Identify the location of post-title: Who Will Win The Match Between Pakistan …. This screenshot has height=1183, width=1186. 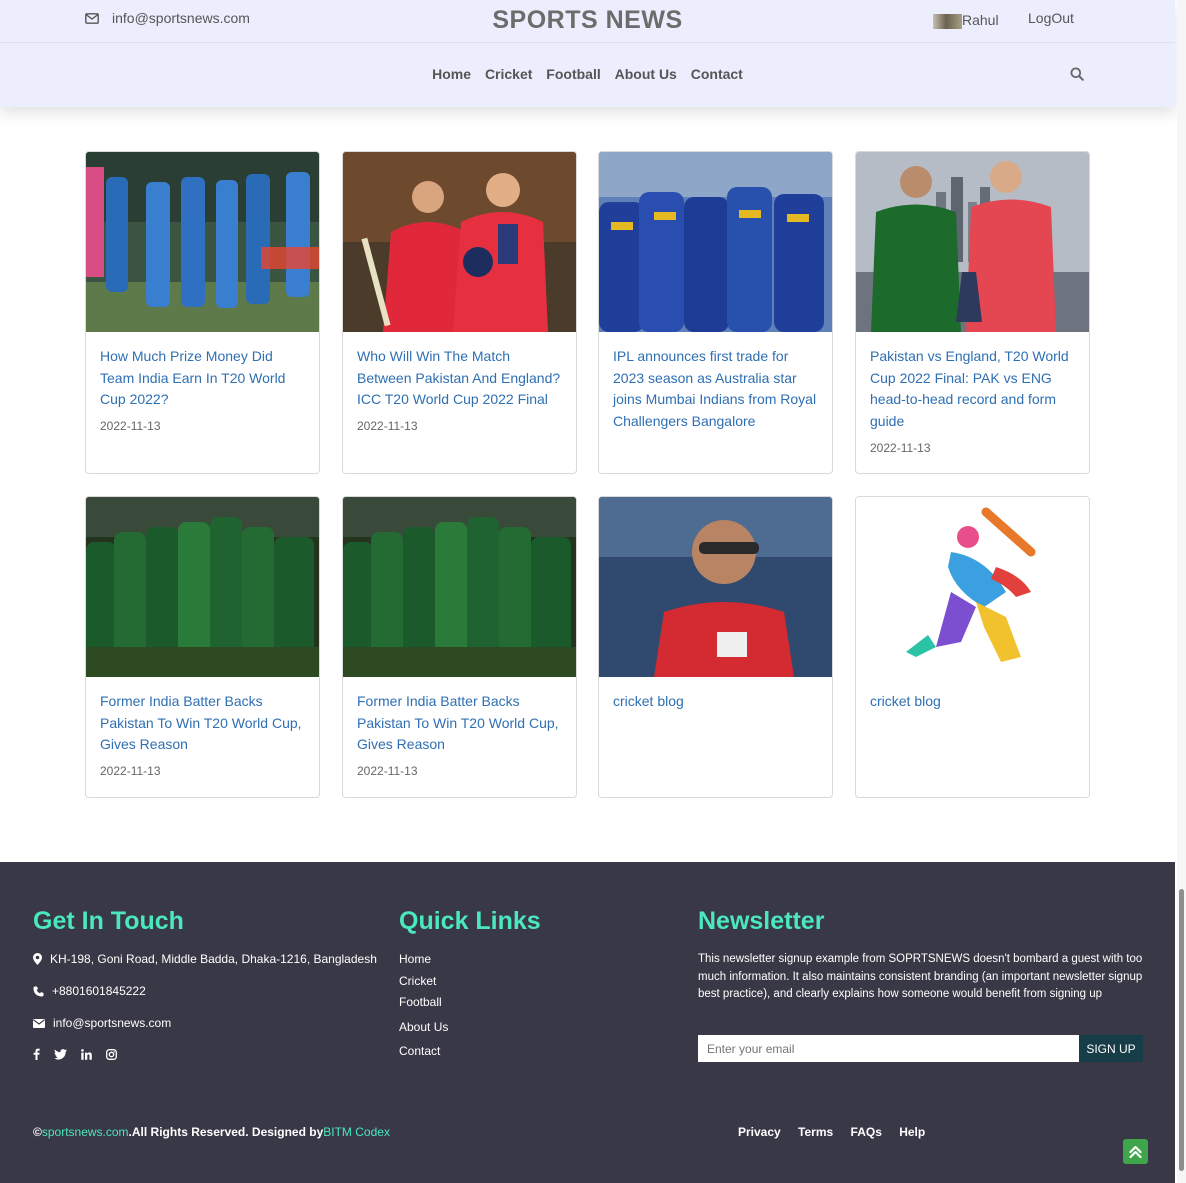
(459, 378).